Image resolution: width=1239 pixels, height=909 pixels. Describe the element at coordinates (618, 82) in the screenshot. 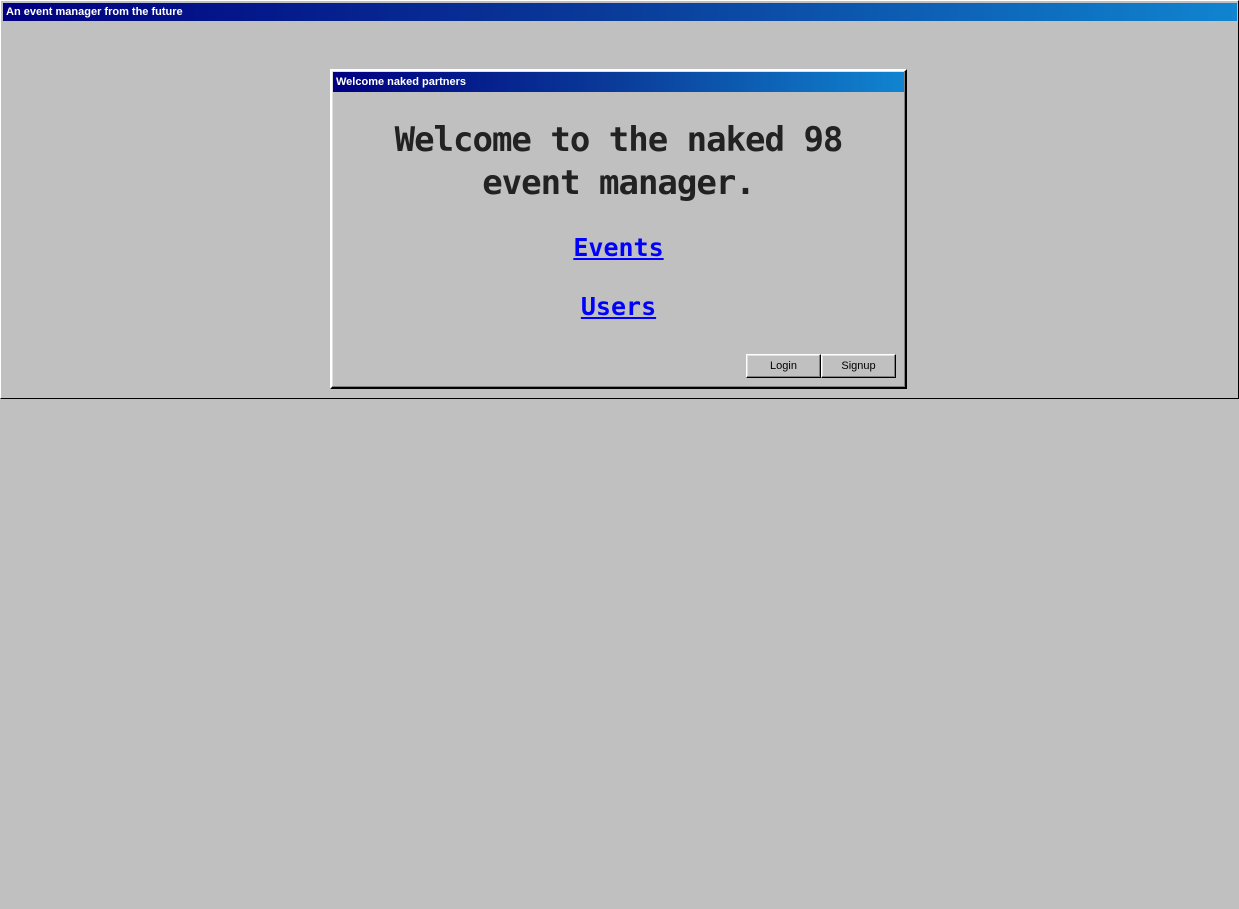

I see `dialog-titlebar: Welcome naked partners` at that location.